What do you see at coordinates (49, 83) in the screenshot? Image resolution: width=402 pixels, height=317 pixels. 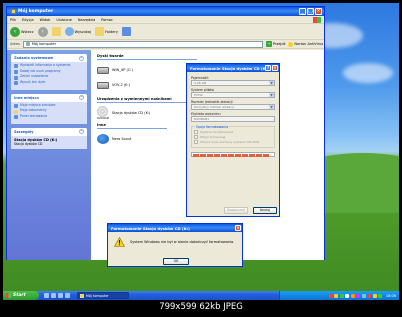 I see `task-eject: Wysuń ten dysk` at bounding box center [49, 83].